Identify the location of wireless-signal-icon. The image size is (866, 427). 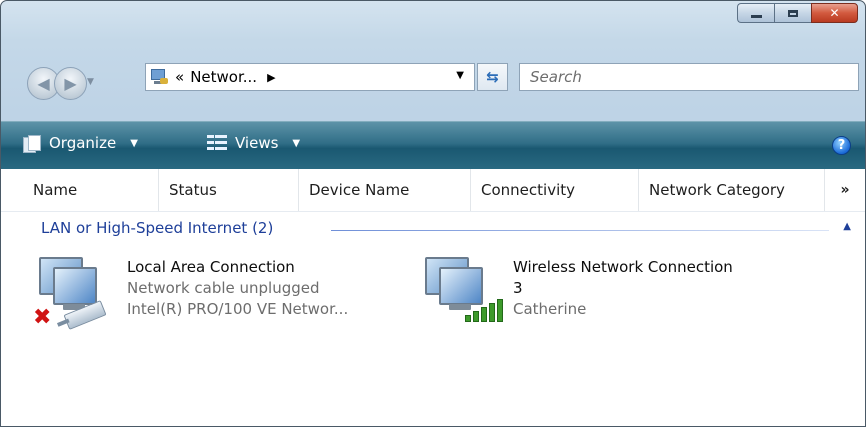
(460, 293).